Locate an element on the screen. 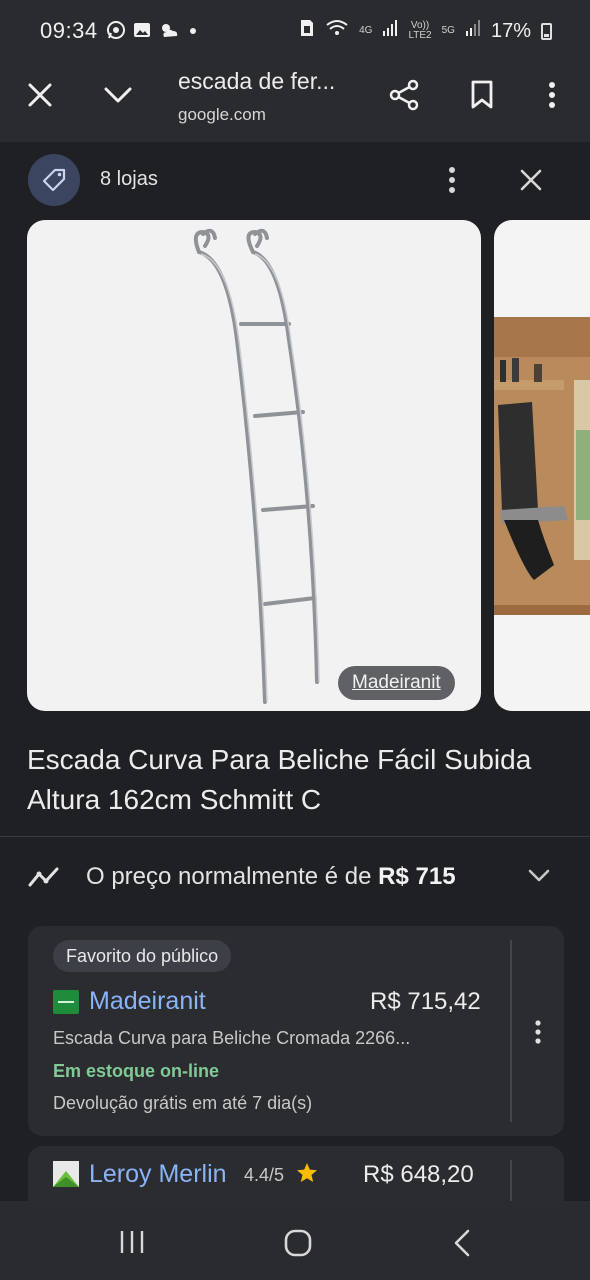  price-insight-text: O preço normalmente é de R$ 715 is located at coordinates (271, 877).